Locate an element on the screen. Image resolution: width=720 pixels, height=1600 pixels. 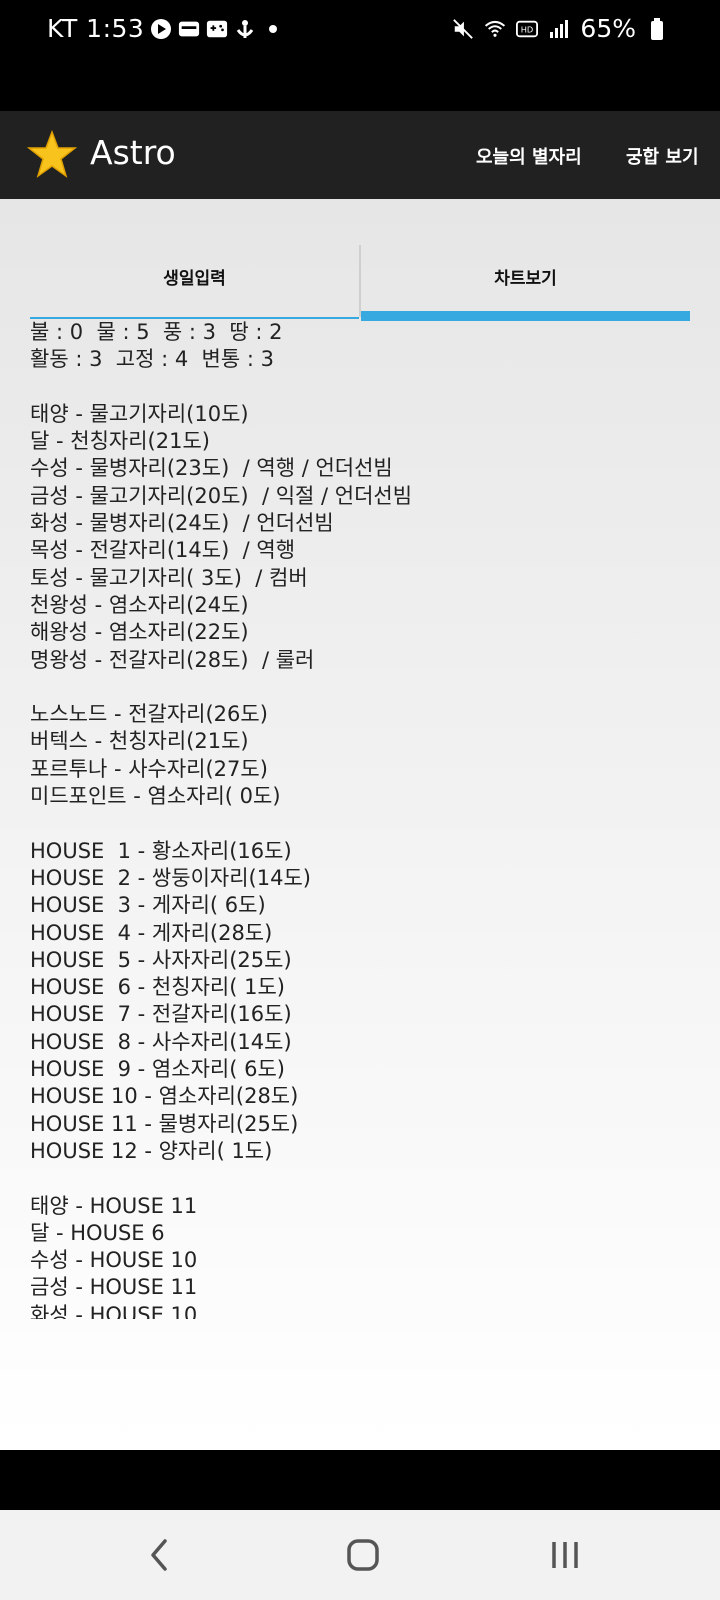
tmoney-icon is located at coordinates (189, 29).